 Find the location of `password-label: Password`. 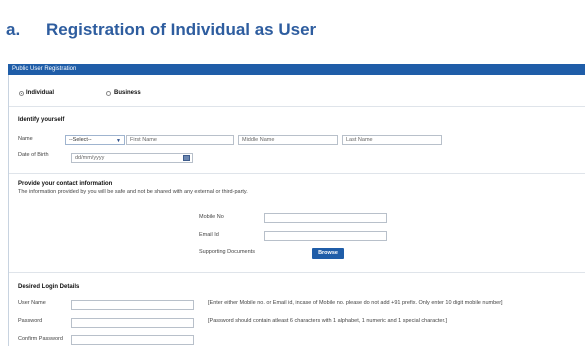

password-label: Password is located at coordinates (30, 321).